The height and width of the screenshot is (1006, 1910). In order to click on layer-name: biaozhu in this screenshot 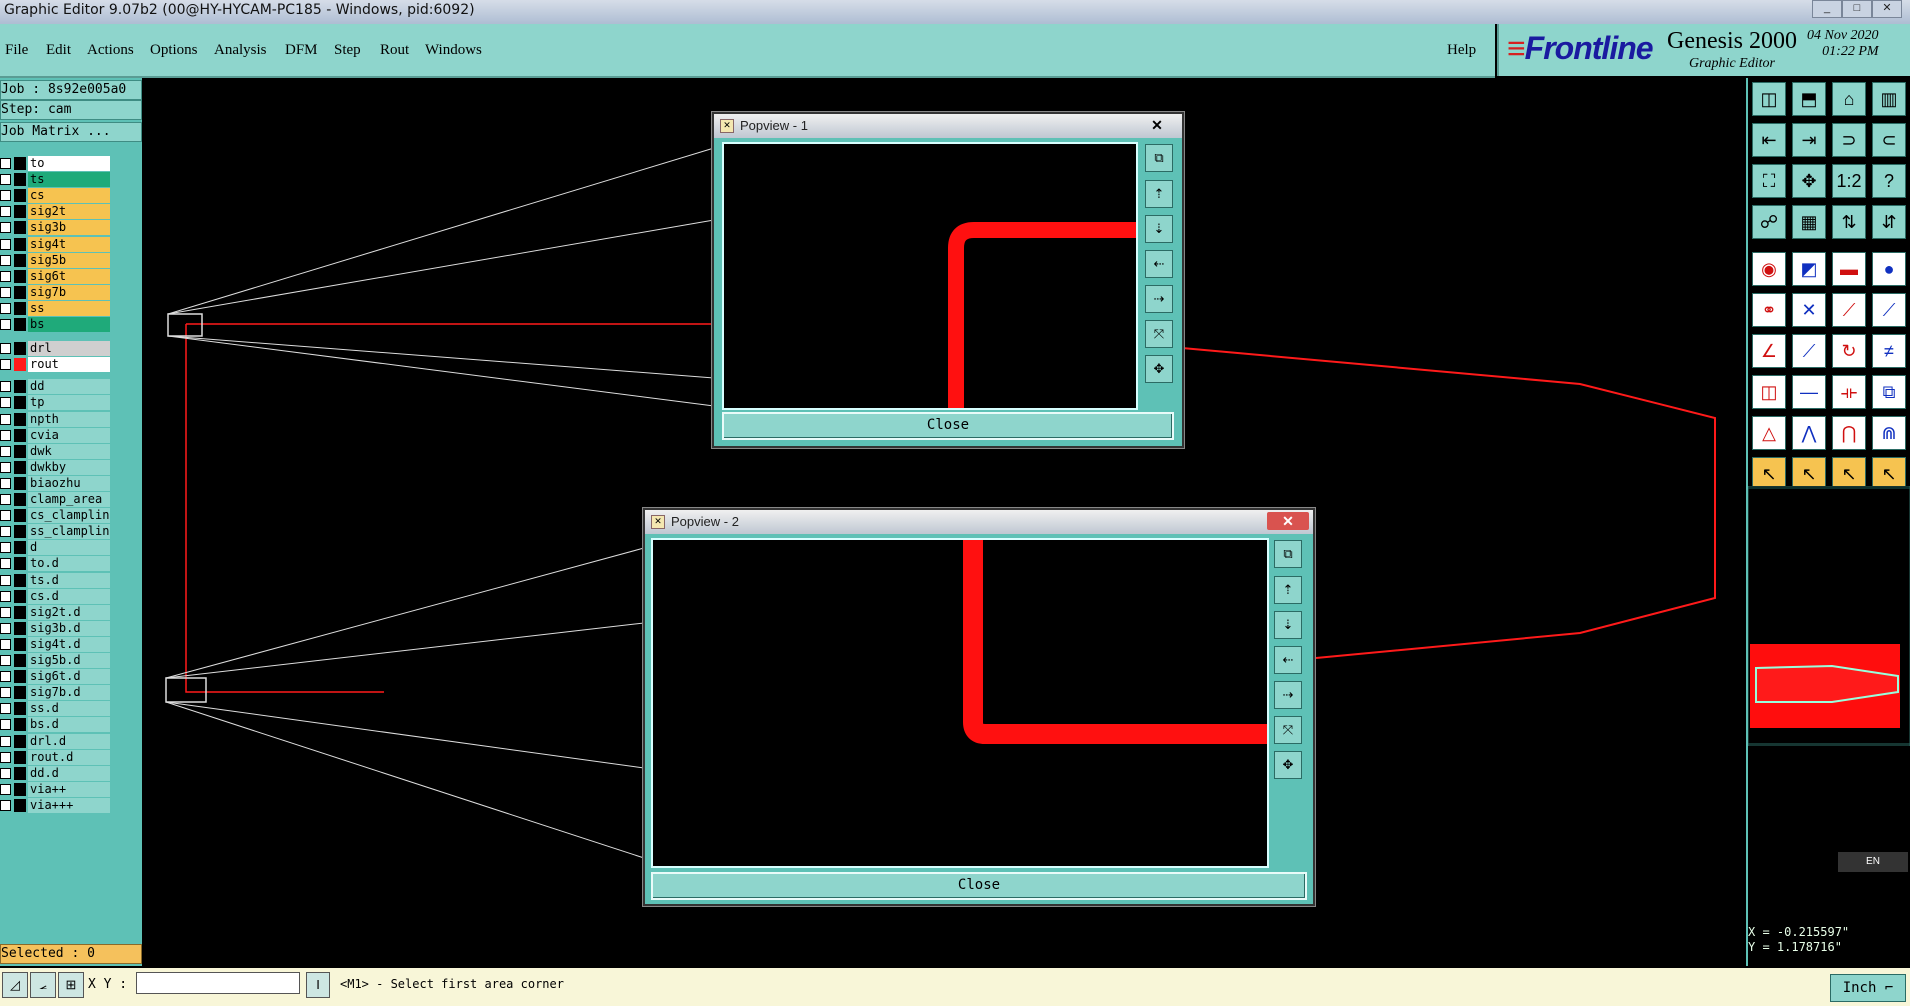, I will do `click(69, 483)`.